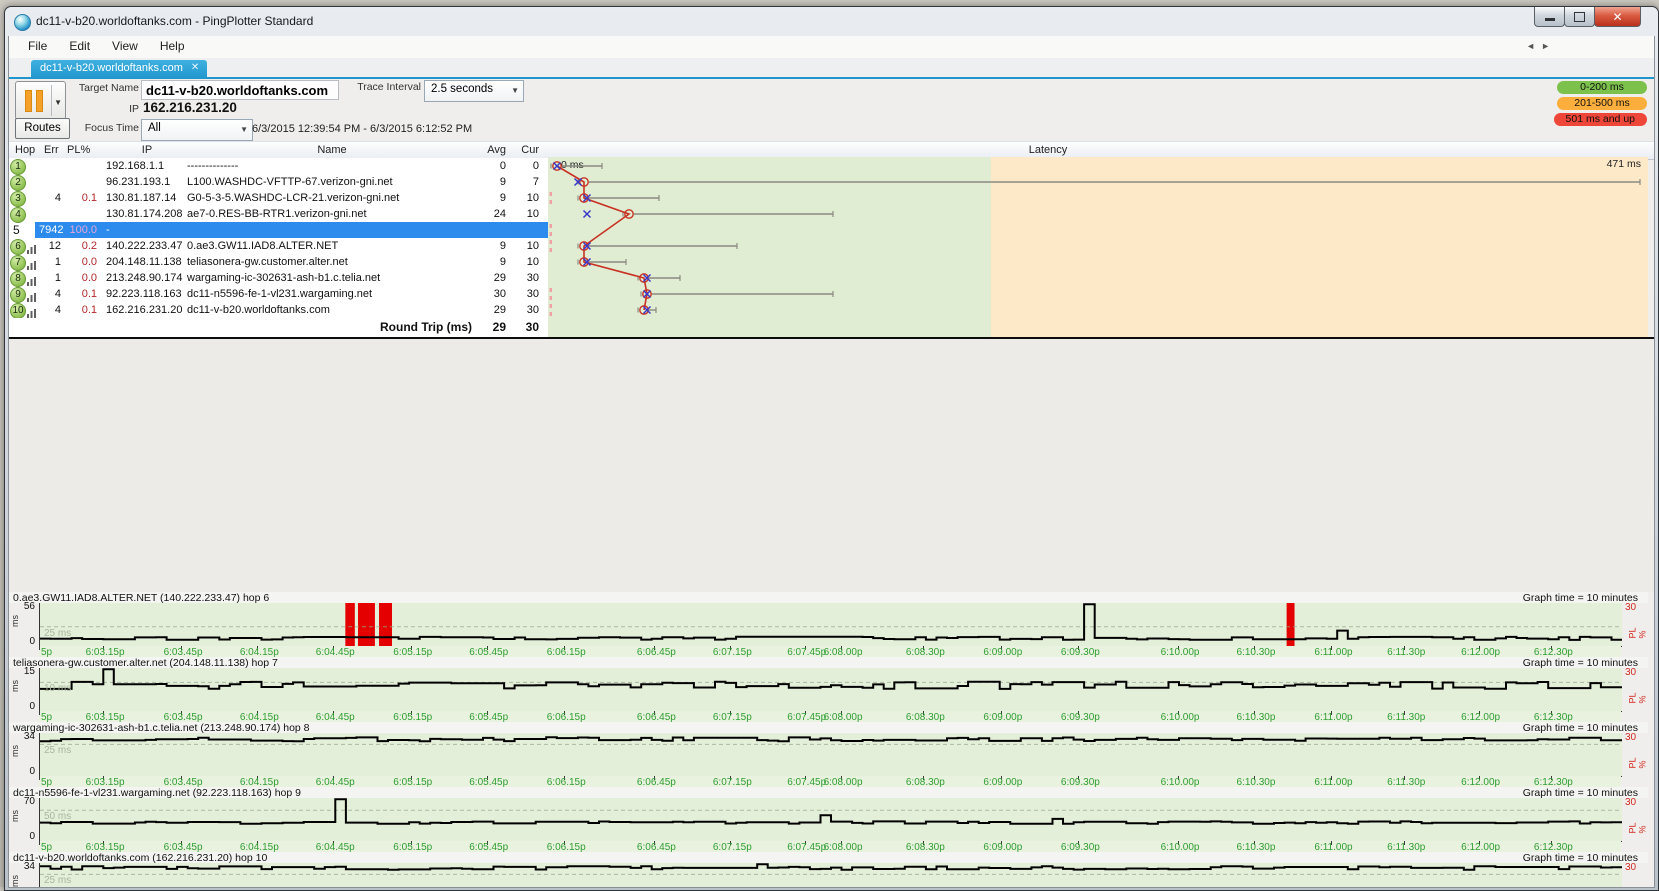 This screenshot has width=1659, height=891. Describe the element at coordinates (278, 327) in the screenshot. I see `round-trip-row: Round Trip (ms) 29 30` at that location.